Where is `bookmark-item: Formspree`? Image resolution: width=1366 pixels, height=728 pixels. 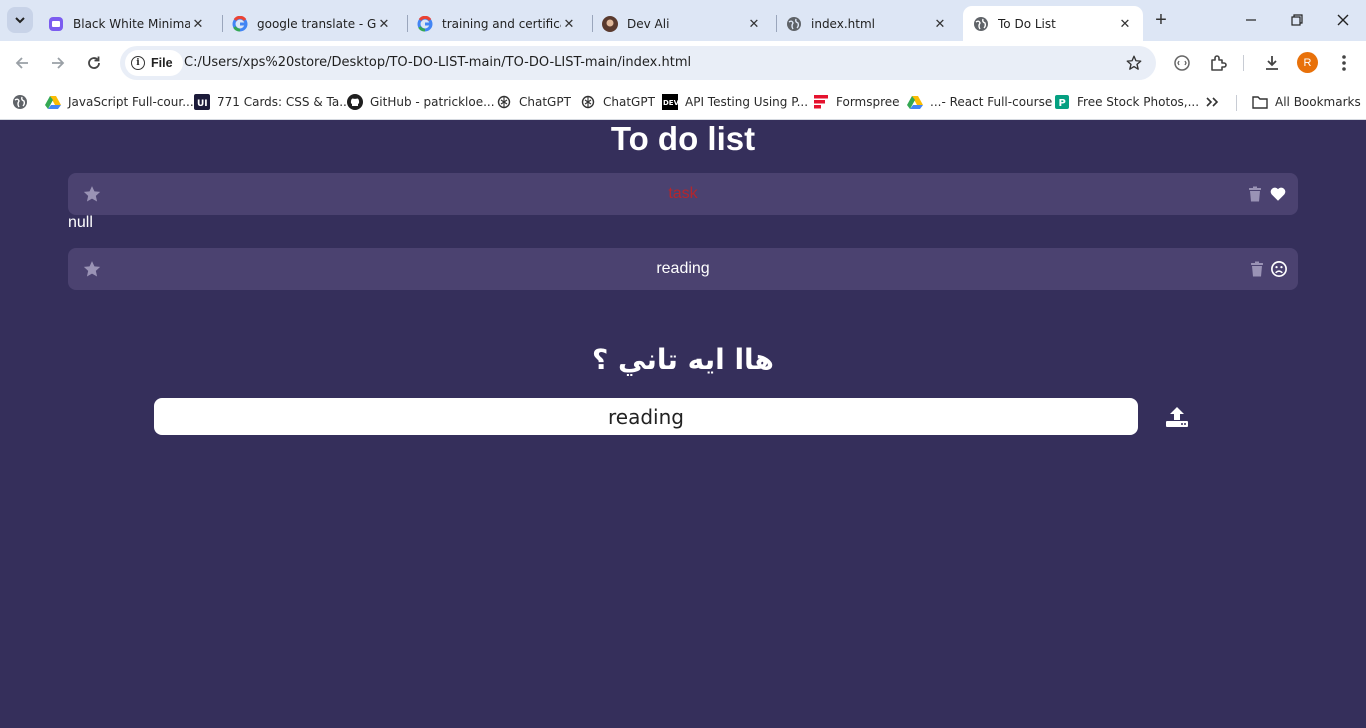 bookmark-item: Formspree is located at coordinates (856, 102).